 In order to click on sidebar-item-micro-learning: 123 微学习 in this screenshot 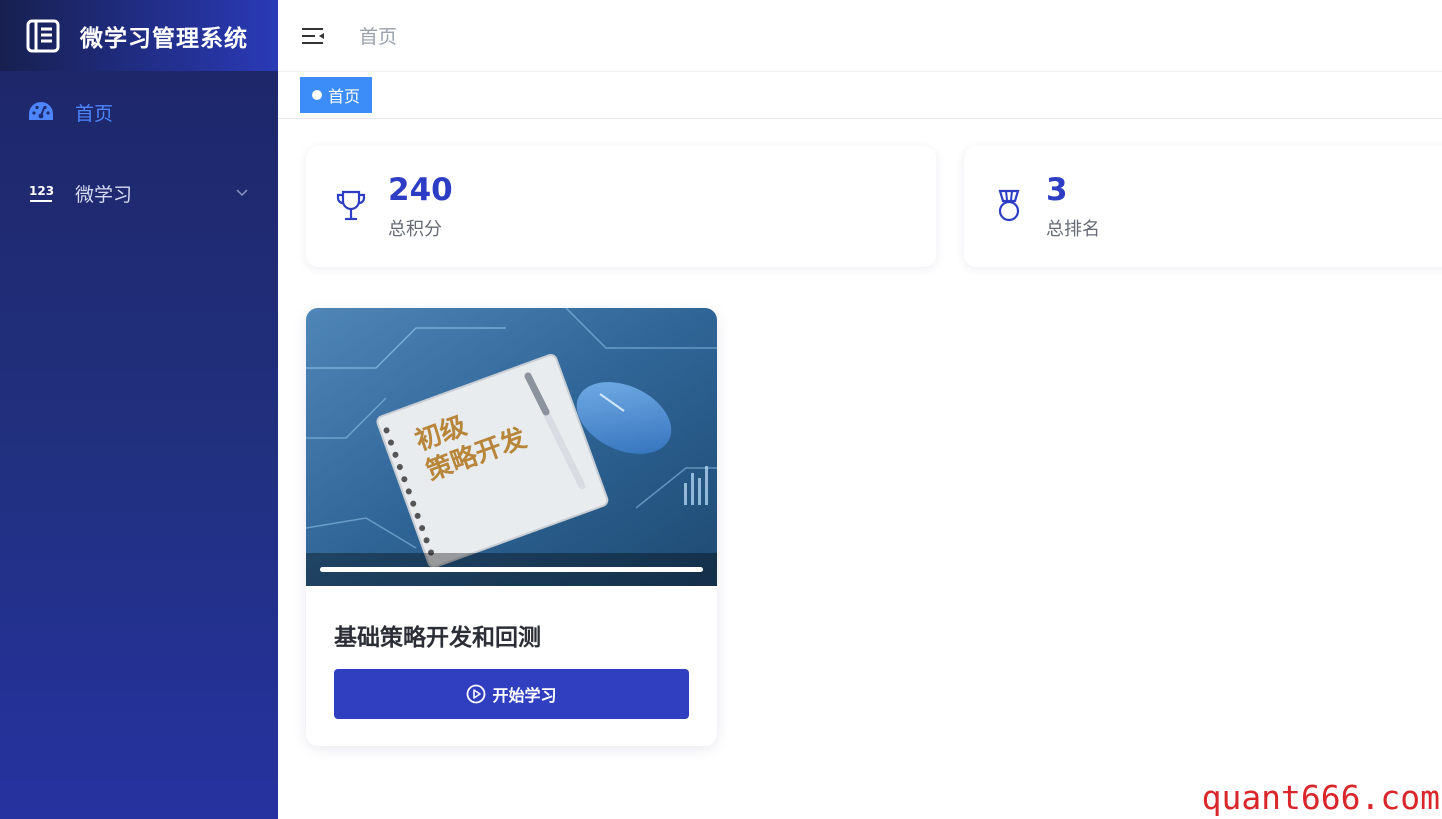, I will do `click(139, 193)`.